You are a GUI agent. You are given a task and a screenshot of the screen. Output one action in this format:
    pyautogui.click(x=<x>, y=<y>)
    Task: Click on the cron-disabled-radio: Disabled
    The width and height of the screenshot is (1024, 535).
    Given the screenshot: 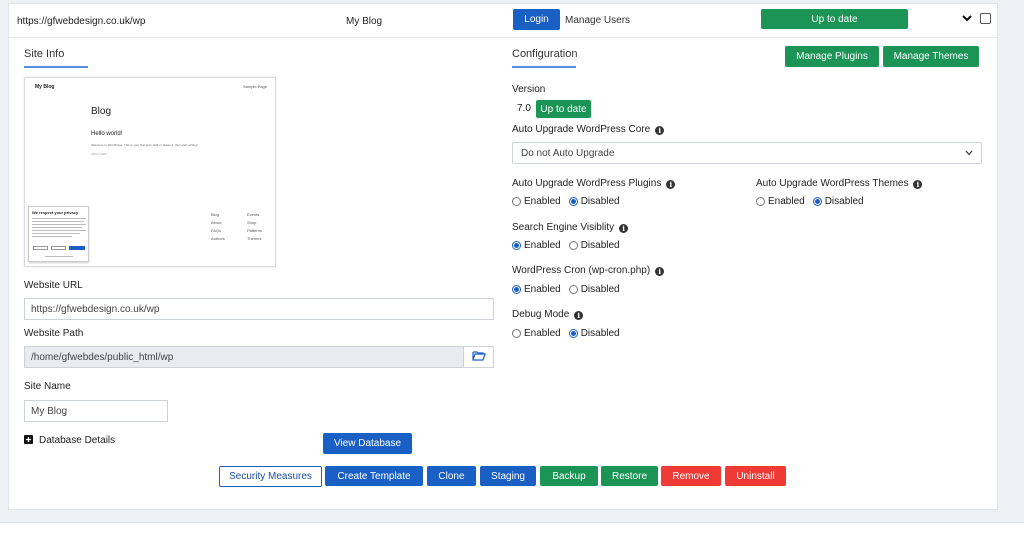 What is the action you would take?
    pyautogui.click(x=594, y=289)
    